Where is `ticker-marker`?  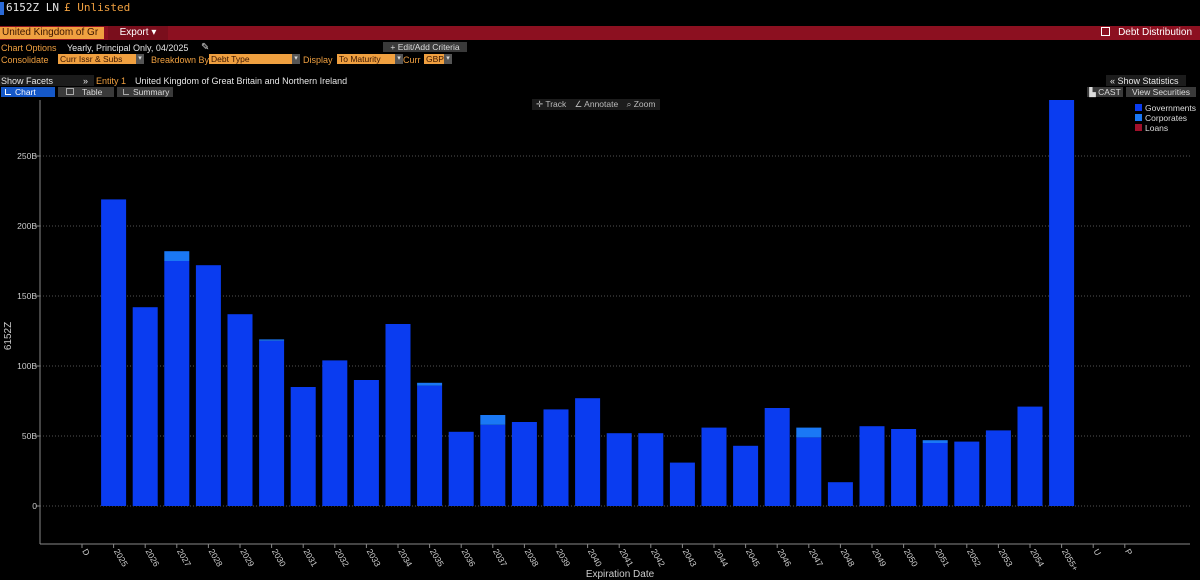
ticker-marker is located at coordinates (2, 8).